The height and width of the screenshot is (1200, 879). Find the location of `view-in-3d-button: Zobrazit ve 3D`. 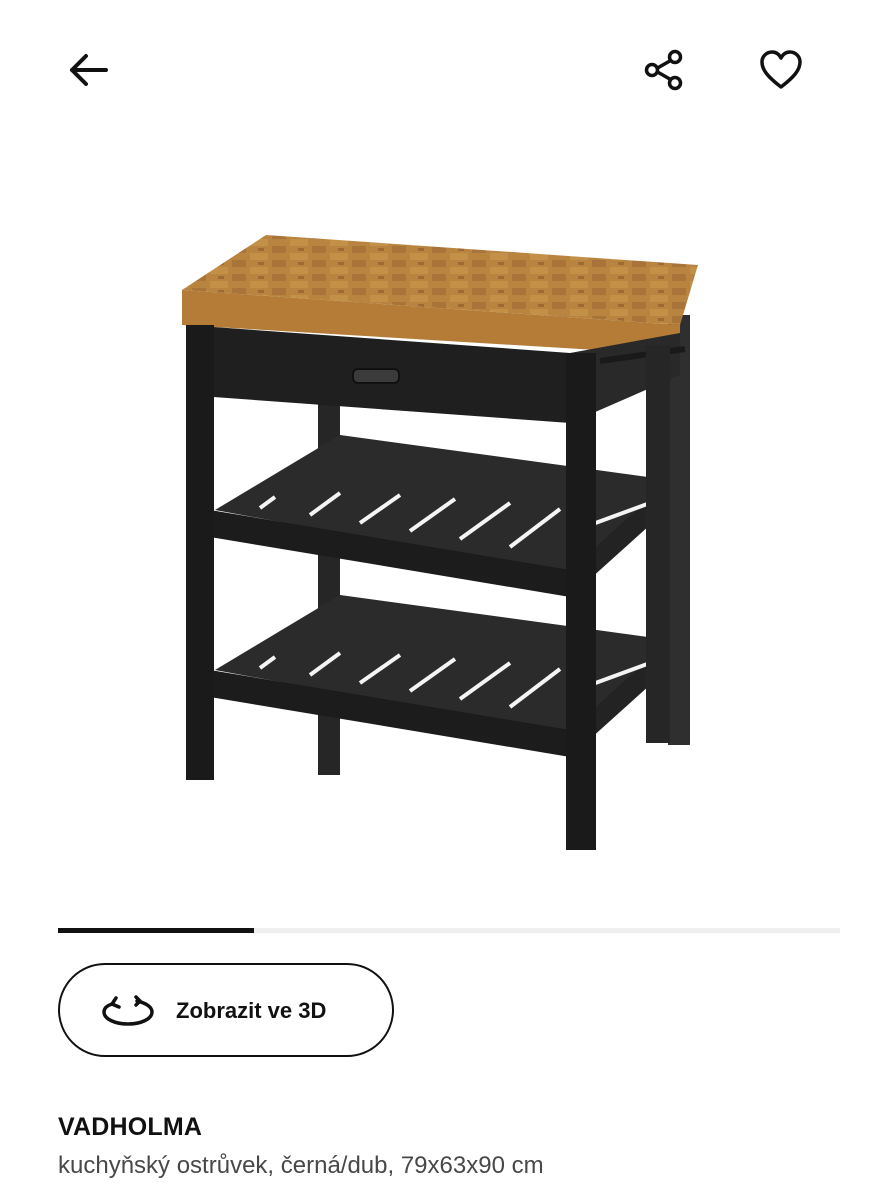

view-in-3d-button: Zobrazit ve 3D is located at coordinates (226, 1010).